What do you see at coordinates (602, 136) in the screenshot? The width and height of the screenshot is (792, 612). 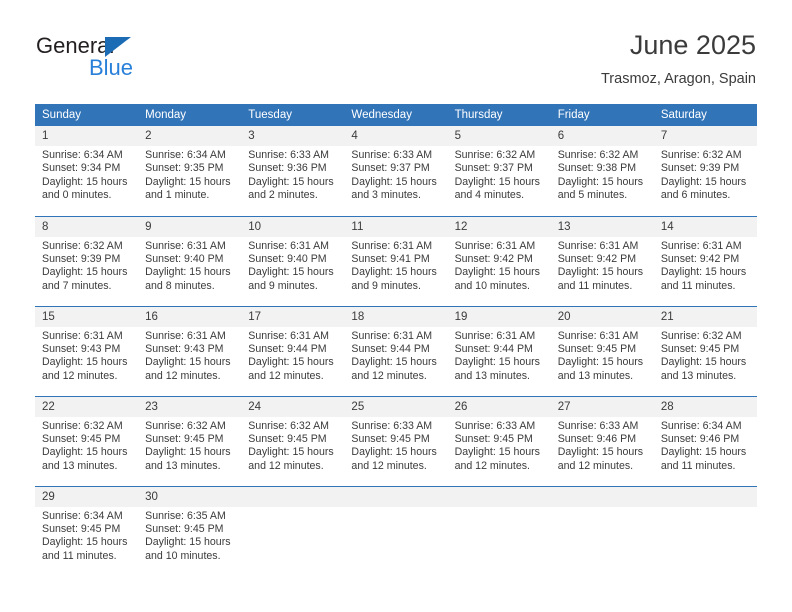 I see `day-number: 6` at bounding box center [602, 136].